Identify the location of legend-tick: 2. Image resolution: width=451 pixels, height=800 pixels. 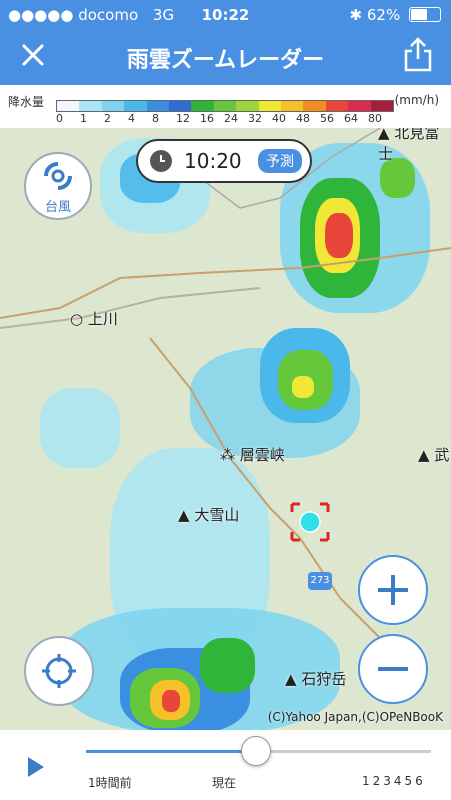
(107, 118).